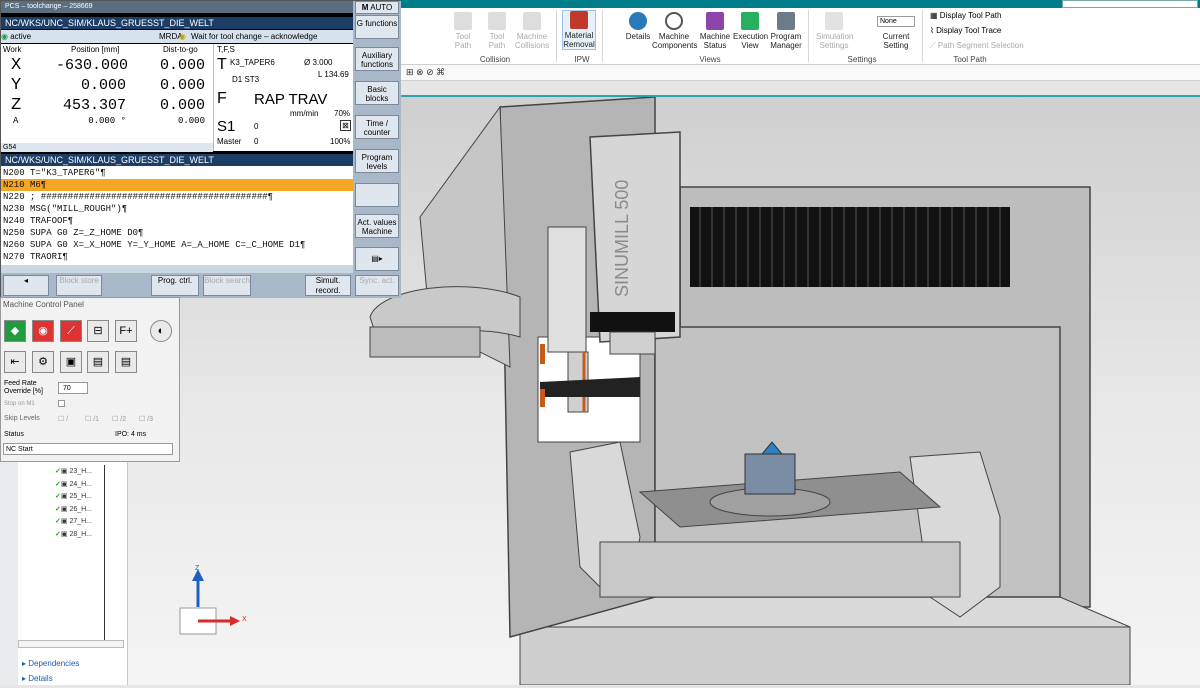 This screenshot has width=1200, height=688. Describe the element at coordinates (177, 257) in the screenshot. I see `program-line: N270 TRAORI¶` at that location.